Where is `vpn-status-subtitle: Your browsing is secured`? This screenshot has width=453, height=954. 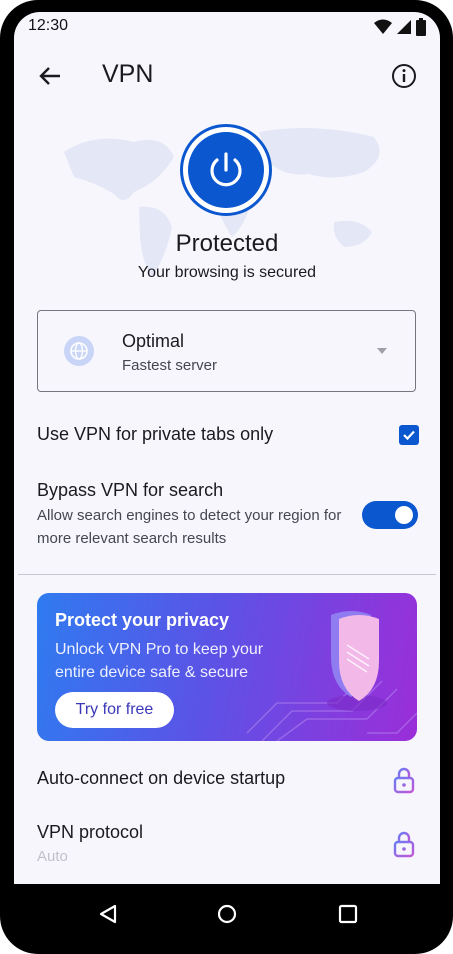
vpn-status-subtitle: Your browsing is secured is located at coordinates (227, 272).